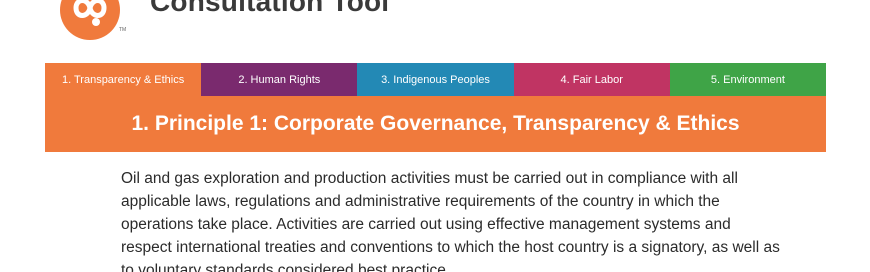 This screenshot has width=870, height=272. Describe the element at coordinates (591, 79) in the screenshot. I see `tab-fair-labor: 4. Fair Labor` at that location.